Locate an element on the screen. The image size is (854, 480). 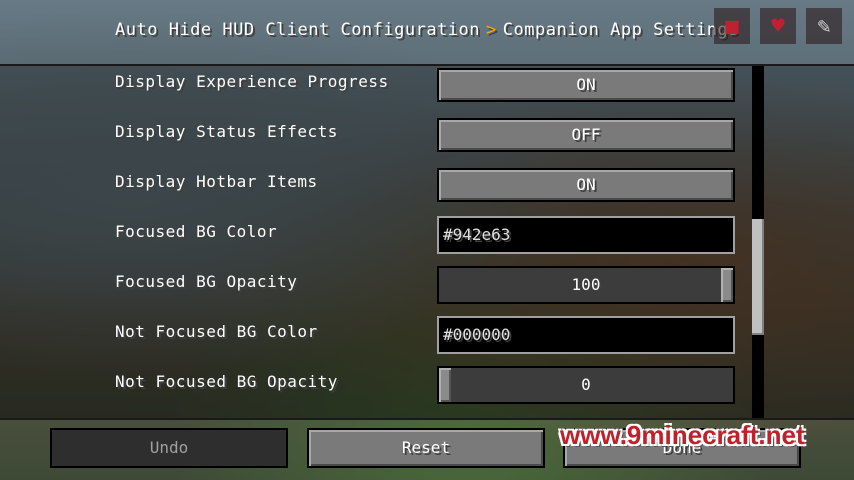
setting-row-not-focused-bg-color: Not Focused BG Color #000000 is located at coordinates (427, 334).